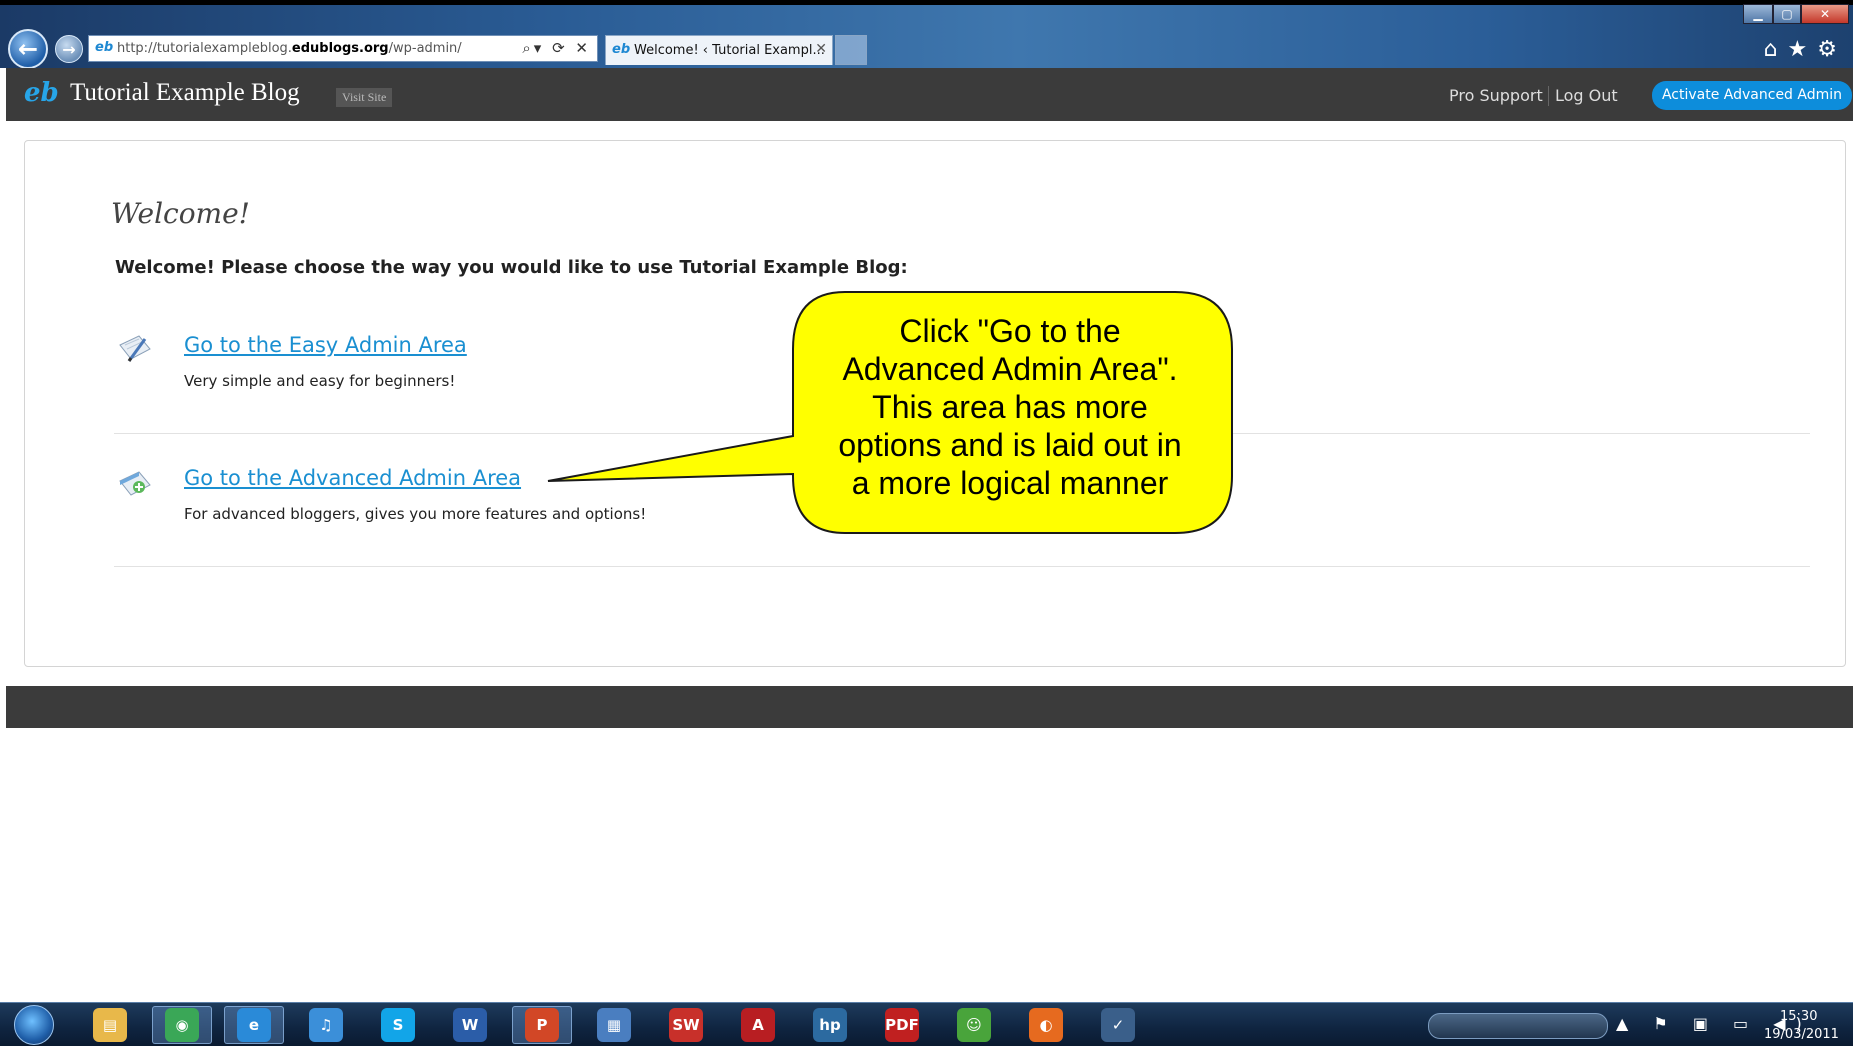  I want to click on taskbar-app-autocad: A, so click(758, 1025).